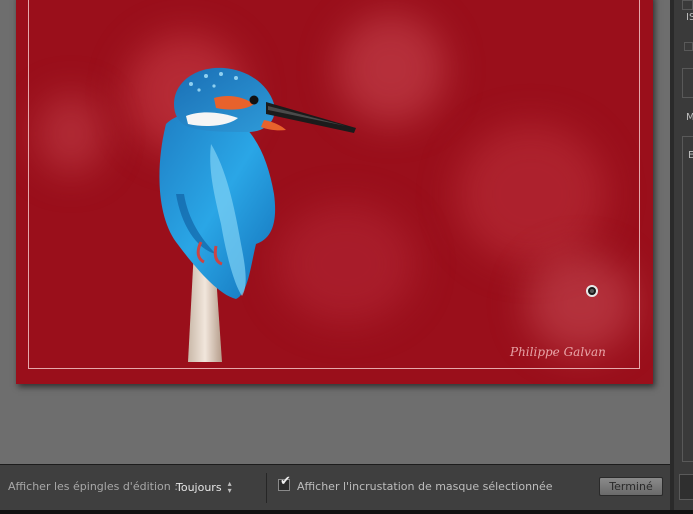  I want to click on updown-arrows-icon: ▴ ▾, so click(229, 487).